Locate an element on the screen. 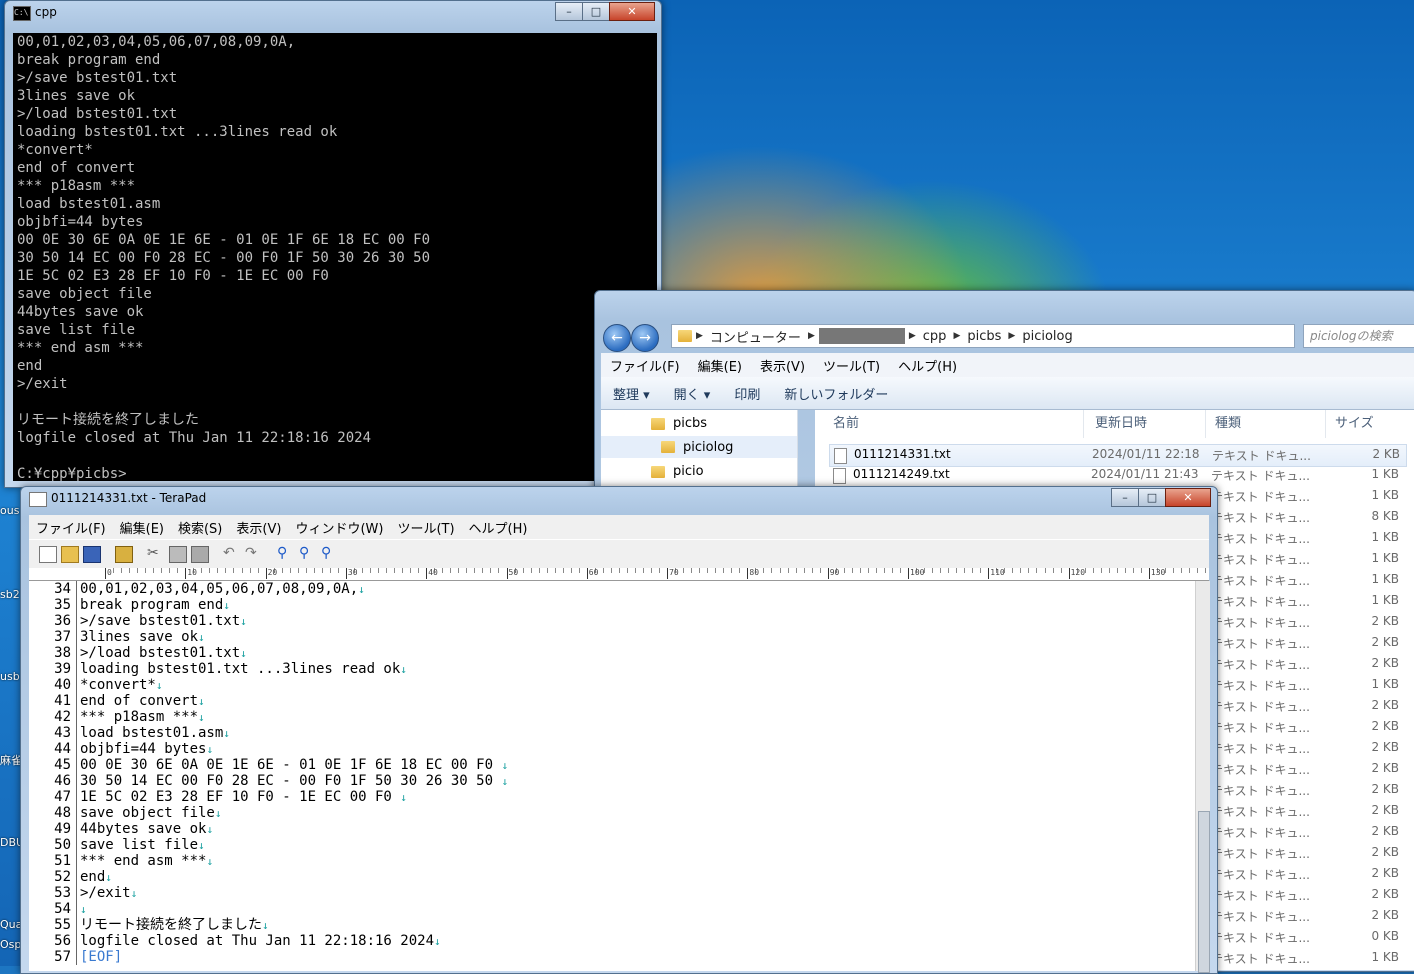 Image resolution: width=1414 pixels, height=974 pixels. editor-line: 34 00,01,02,03,04,05,06,07,08,09,0A,↓ is located at coordinates (612, 589).